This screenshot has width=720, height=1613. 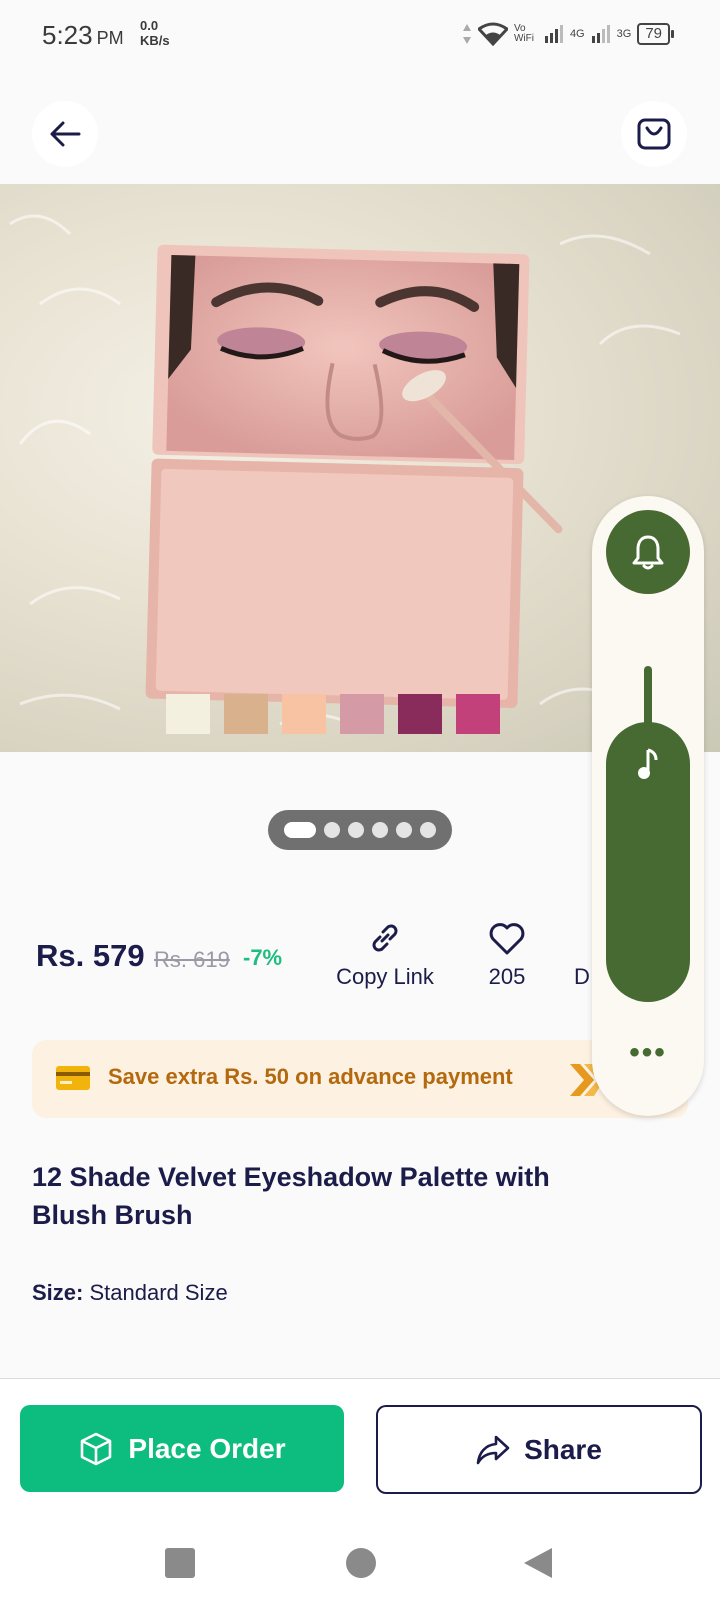 I want to click on share-arrow-icon, so click(x=493, y=1449).